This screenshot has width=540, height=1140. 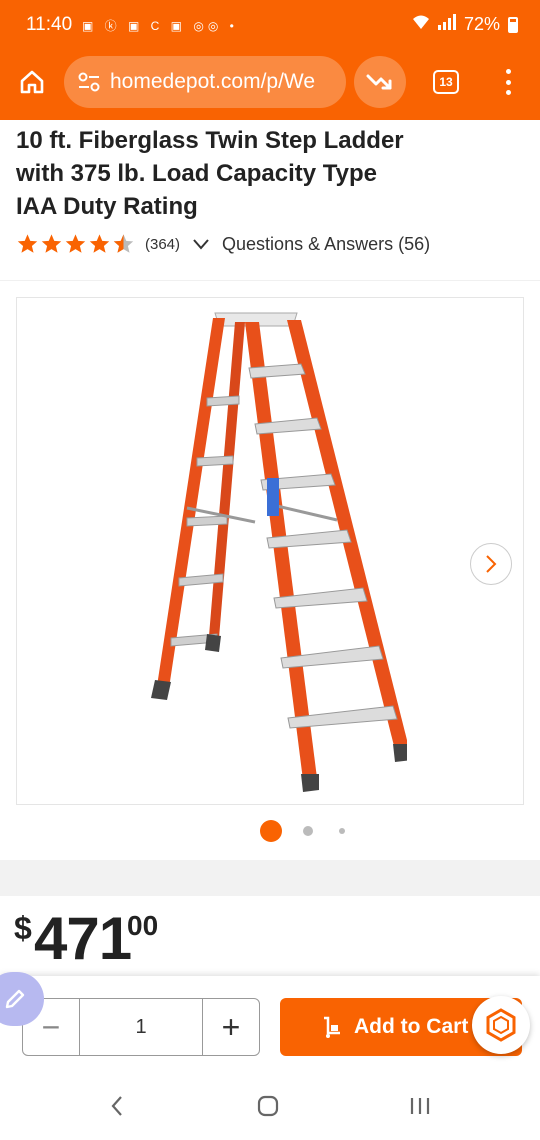 I want to click on quantity-input: 1, so click(x=141, y=1027).